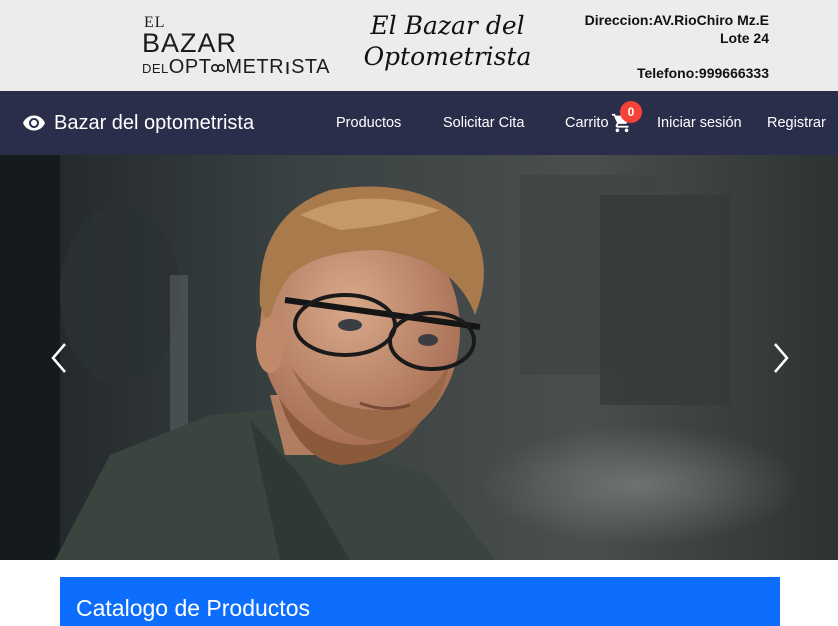 The image size is (838, 626). What do you see at coordinates (368, 123) in the screenshot?
I see `nav-productos-link: Productos` at bounding box center [368, 123].